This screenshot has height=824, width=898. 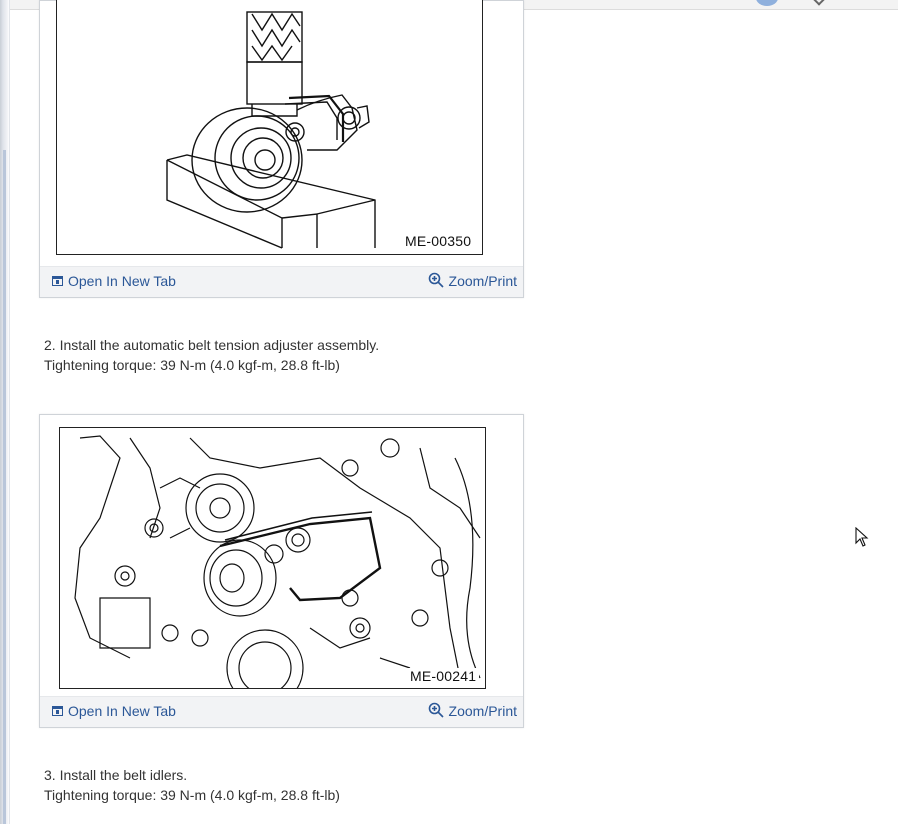 I want to click on zoom-print-link-1: Zoom/Print, so click(x=472, y=280).